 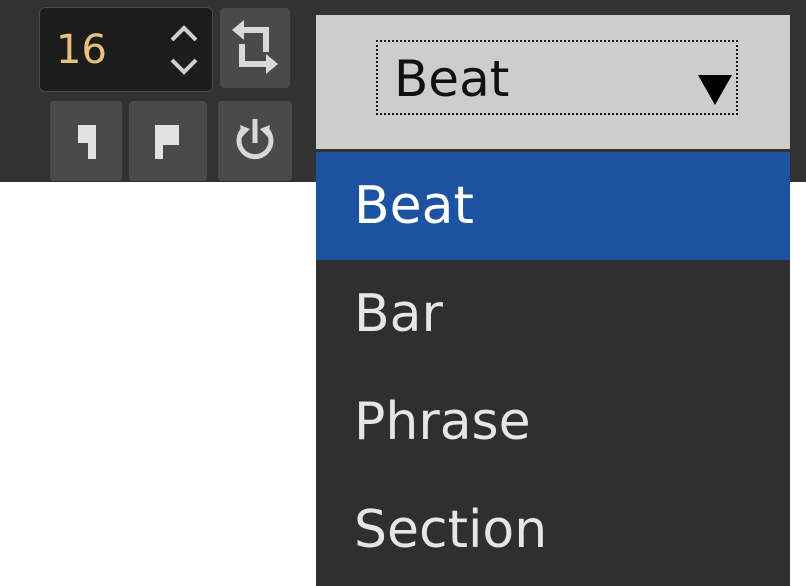 I want to click on beat-count-spinbox: 16, so click(x=126, y=49).